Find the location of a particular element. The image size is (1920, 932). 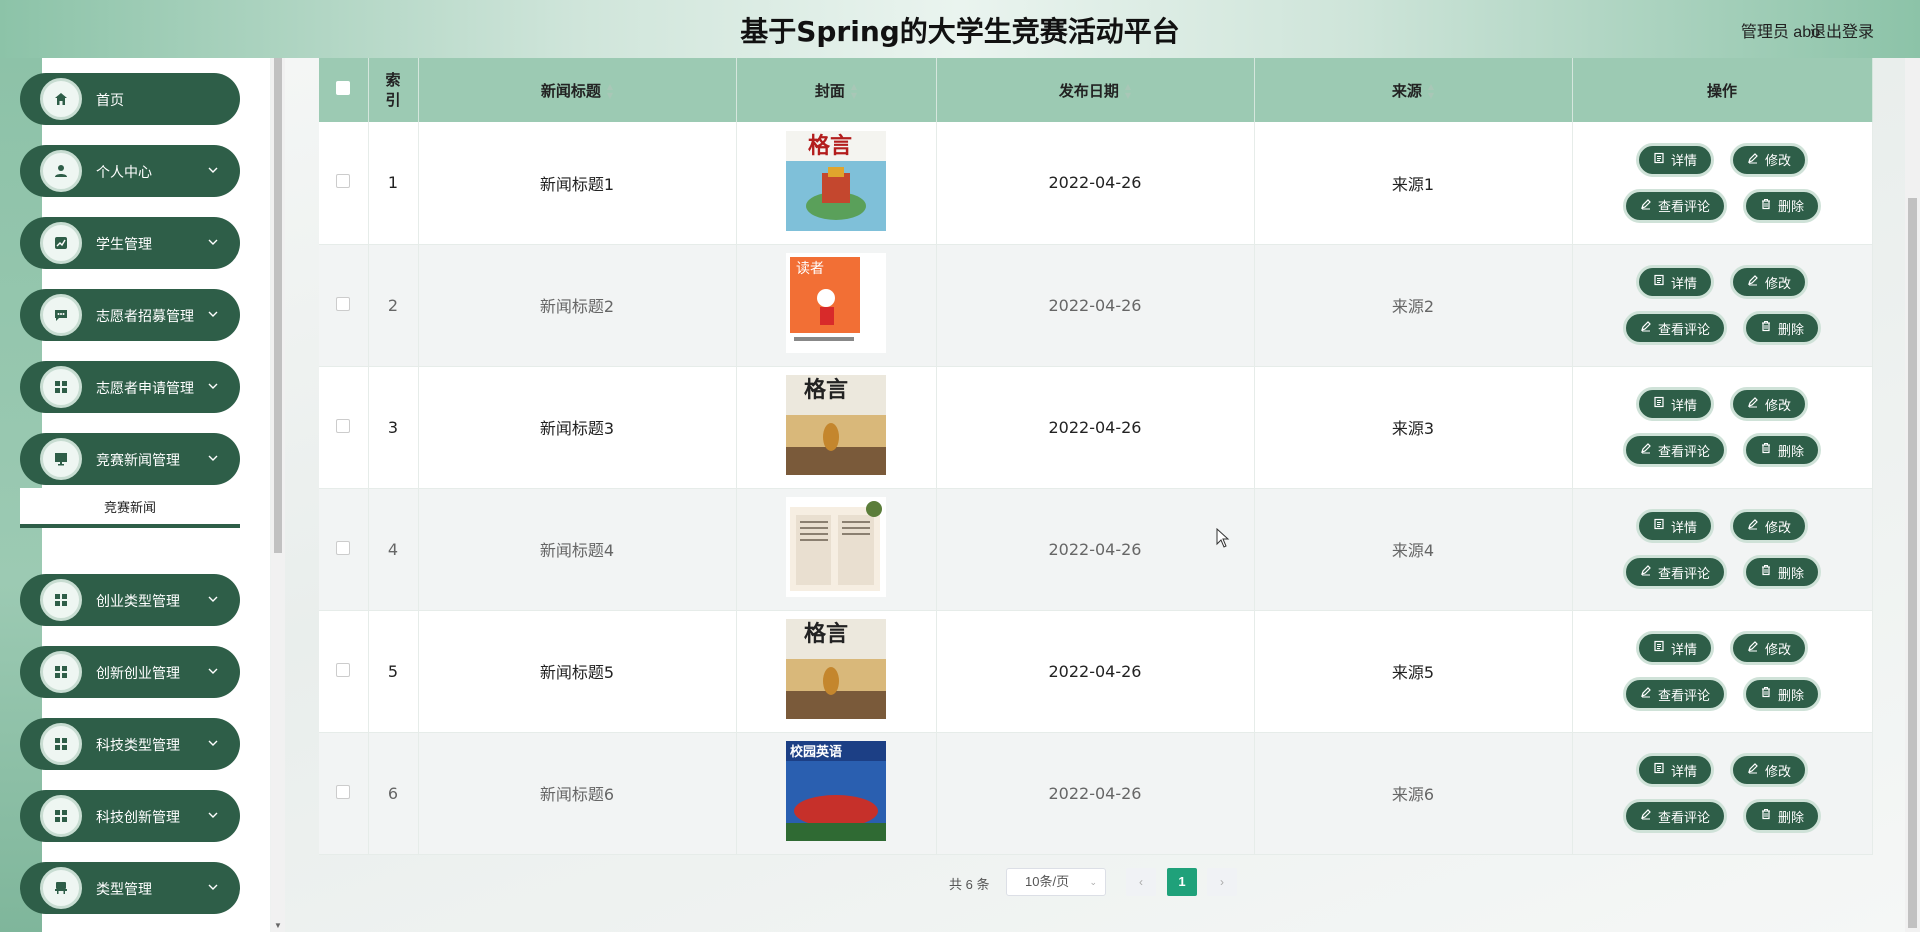

row-title: 新闻标题5 is located at coordinates (577, 671).